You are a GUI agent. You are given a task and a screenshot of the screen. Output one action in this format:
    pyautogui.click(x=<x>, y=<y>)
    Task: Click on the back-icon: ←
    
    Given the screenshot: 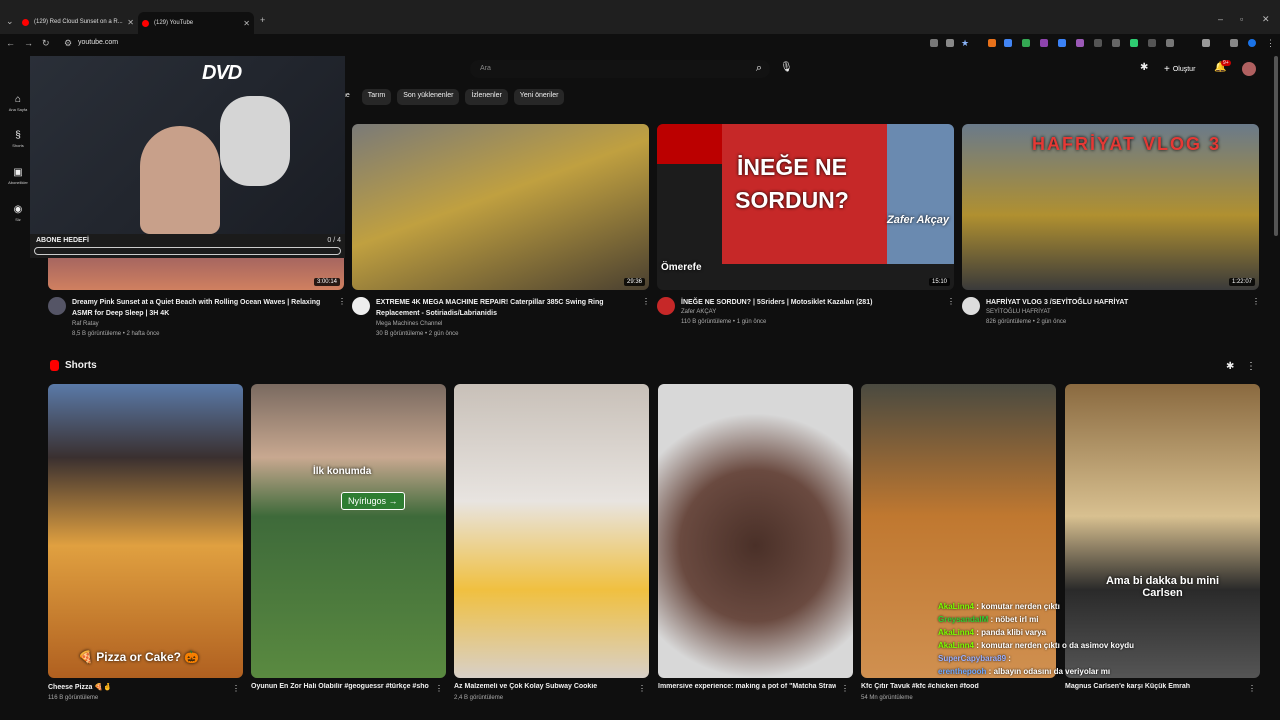 What is the action you would take?
    pyautogui.click(x=10, y=43)
    